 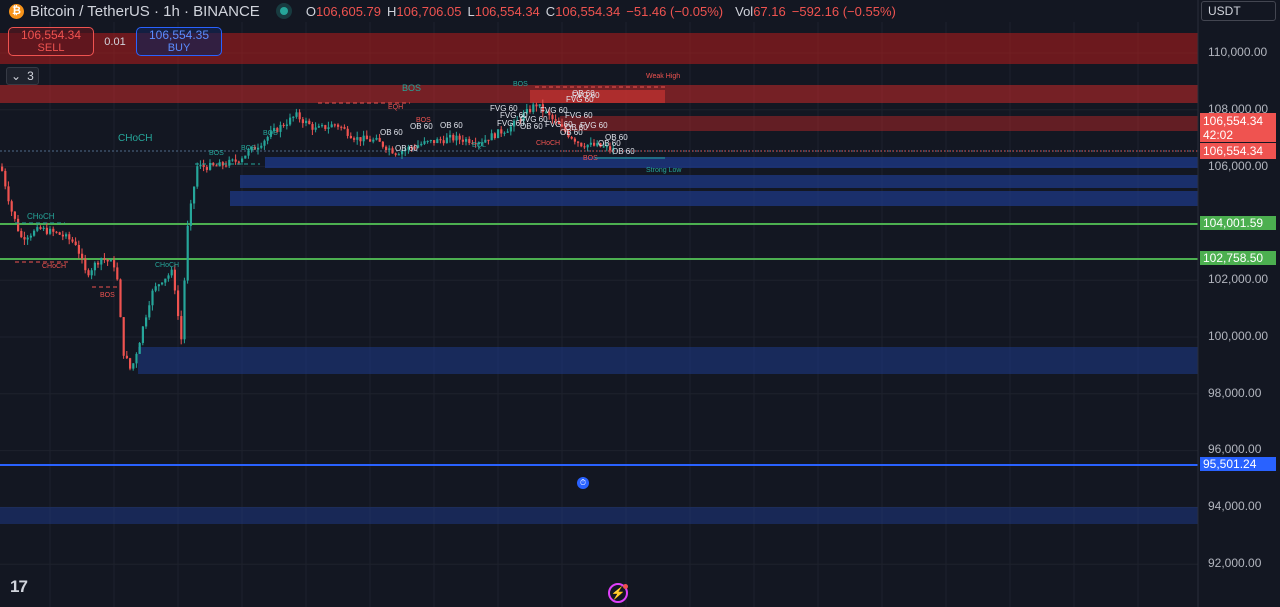 I want to click on bitcoin-icon: ₿, so click(x=16, y=11).